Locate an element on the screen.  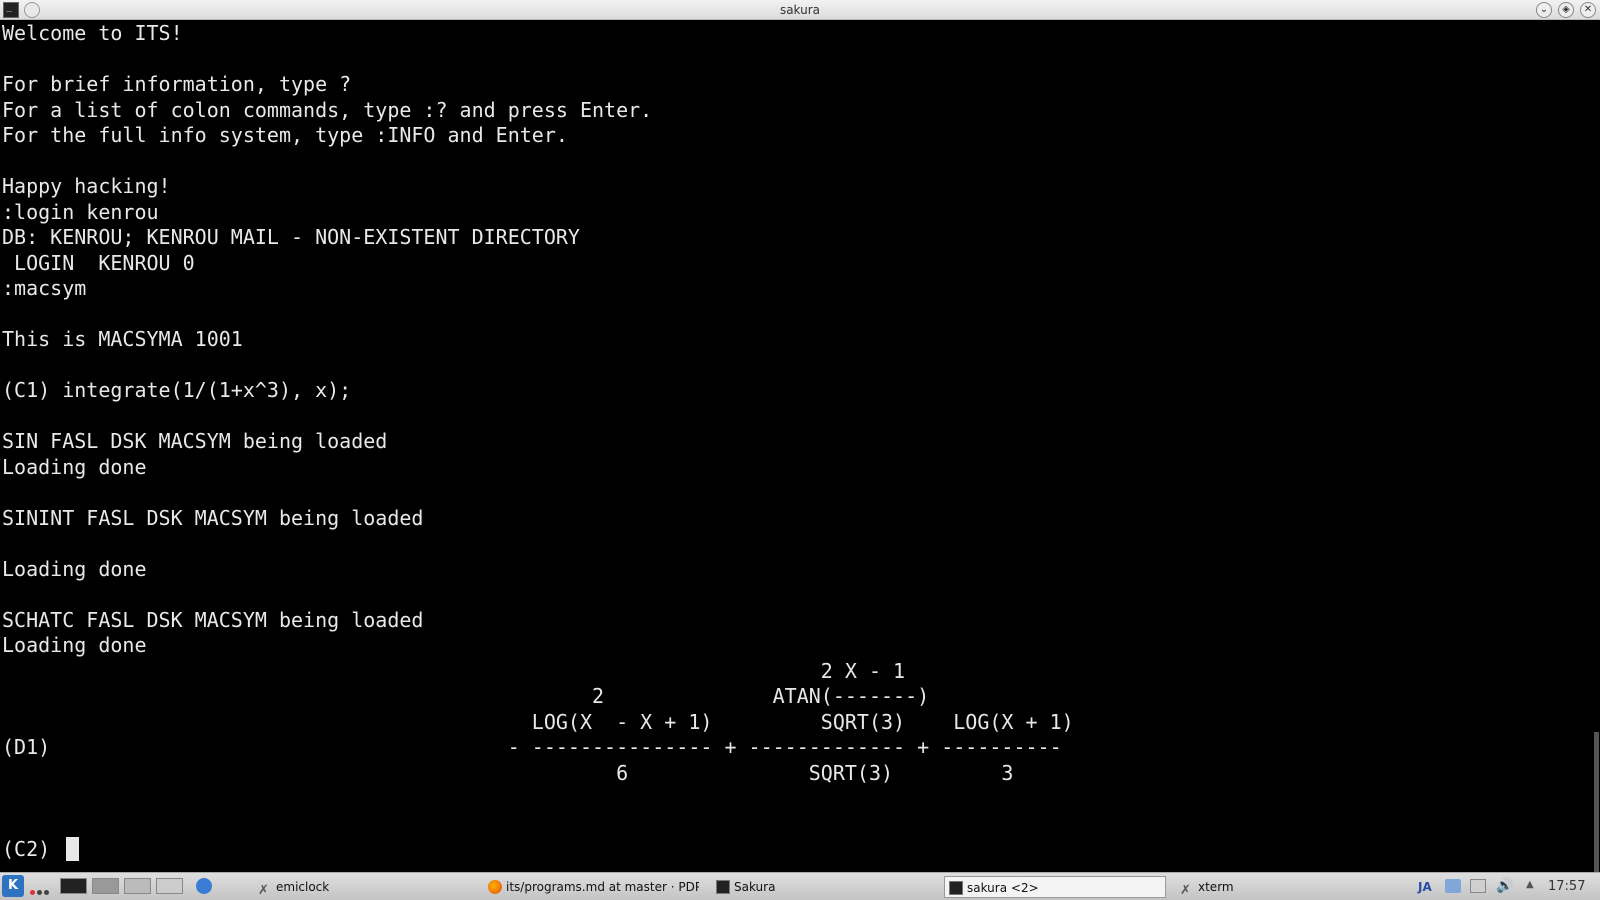
terminal-line: 2 X - 1 is located at coordinates (454, 670).